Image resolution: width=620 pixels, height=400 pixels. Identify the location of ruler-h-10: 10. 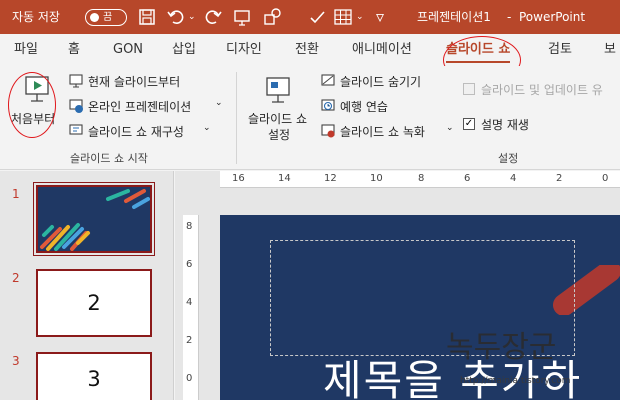
(376, 178).